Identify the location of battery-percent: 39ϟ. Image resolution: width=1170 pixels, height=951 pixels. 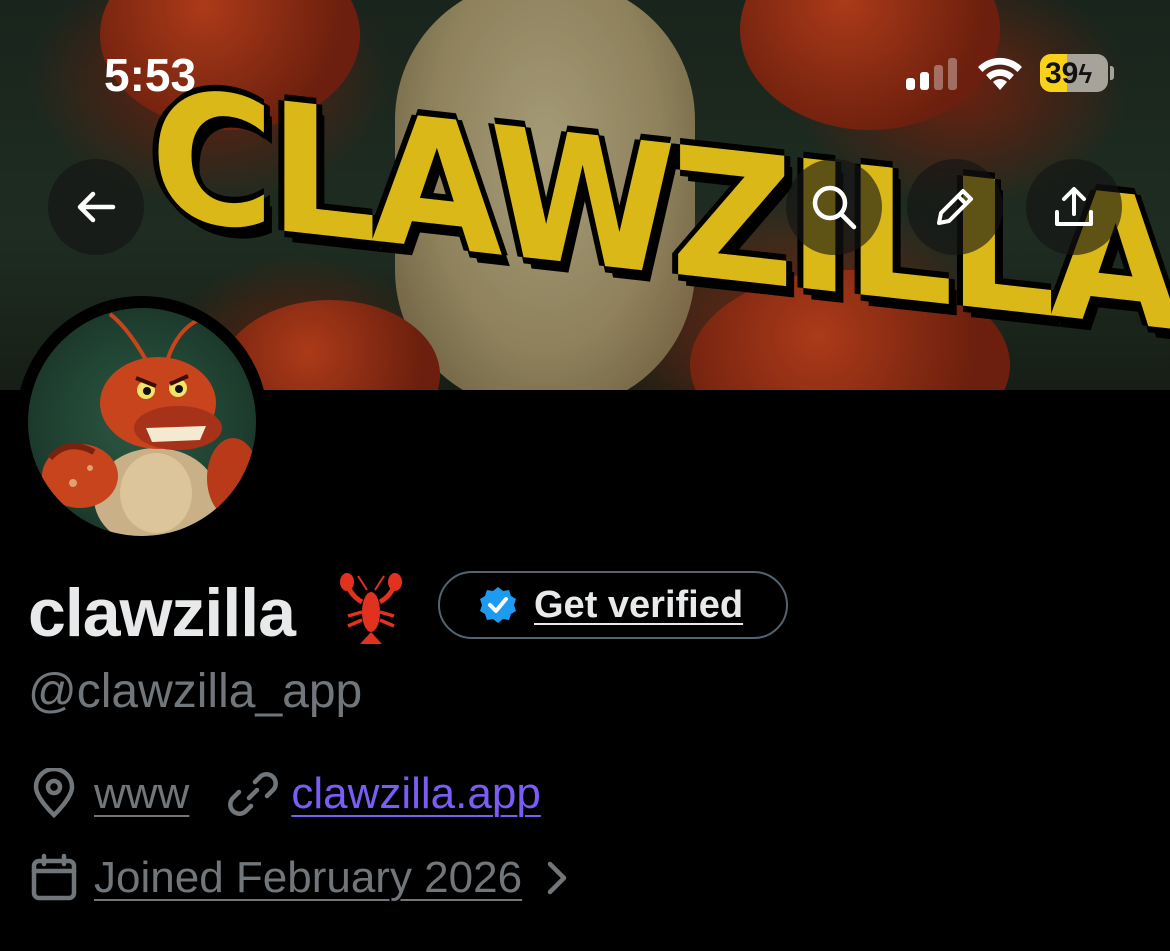
(1069, 73).